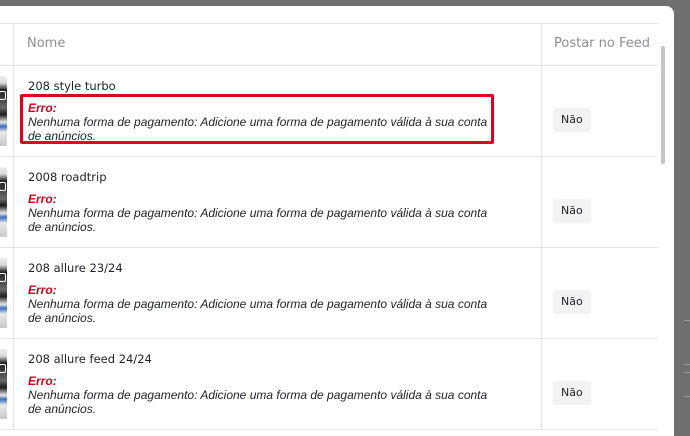 This screenshot has height=436, width=690. Describe the element at coordinates (663, 105) in the screenshot. I see `scrollbar-thumb` at that location.